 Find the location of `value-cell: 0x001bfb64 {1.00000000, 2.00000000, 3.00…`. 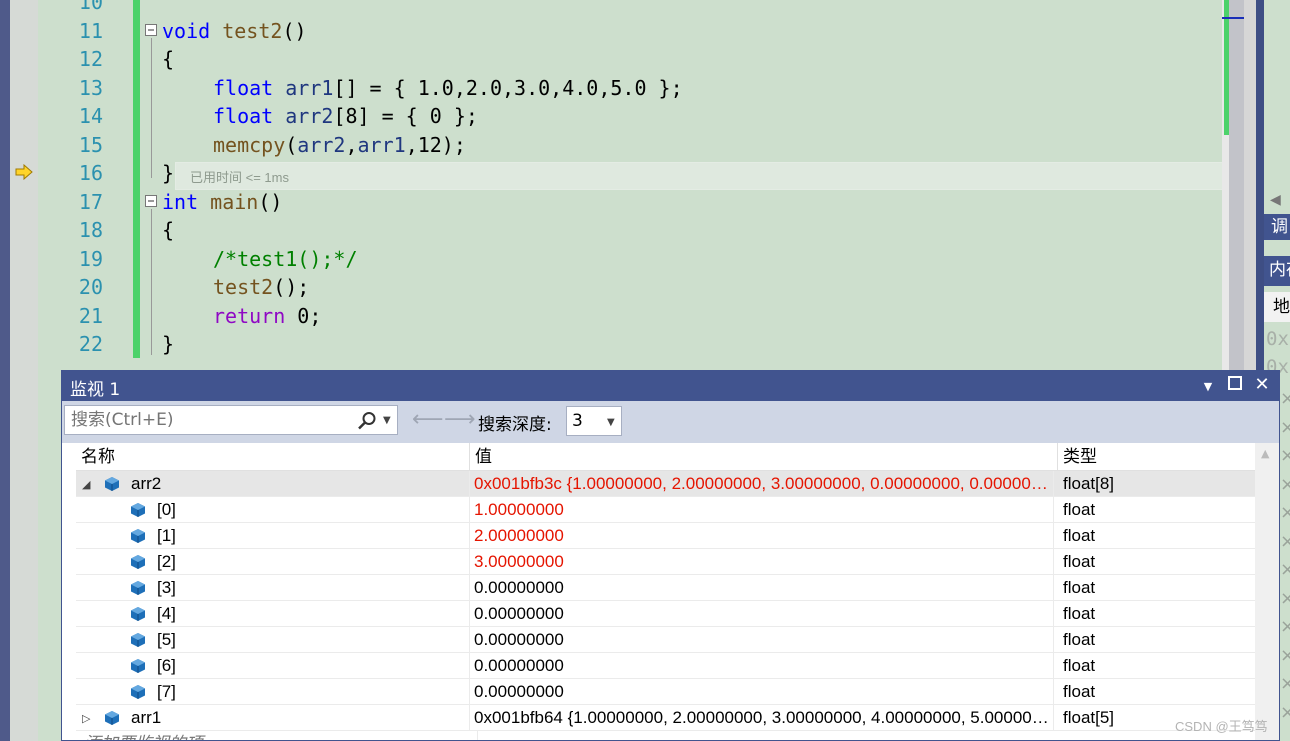

value-cell: 0x001bfb64 {1.00000000, 2.00000000, 3.00… is located at coordinates (762, 717).